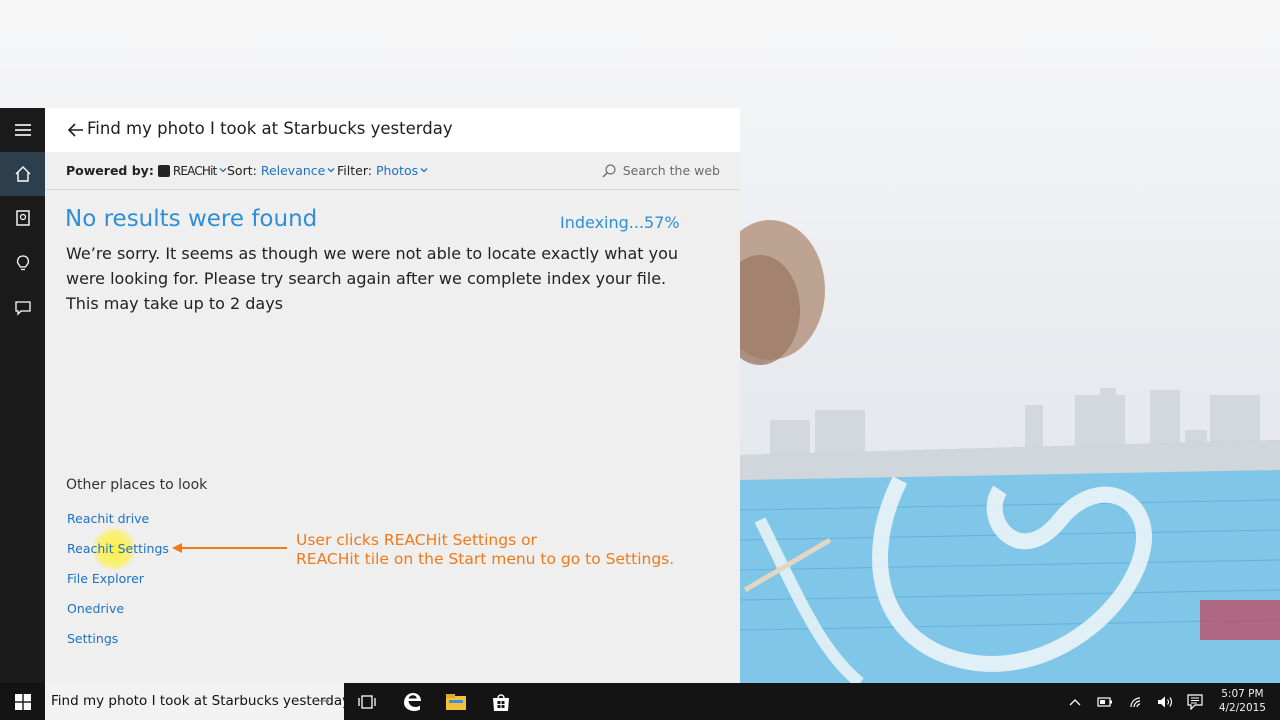 The height and width of the screenshot is (720, 1280). Describe the element at coordinates (620, 222) in the screenshot. I see `indexing-status: Indexing...57%` at that location.